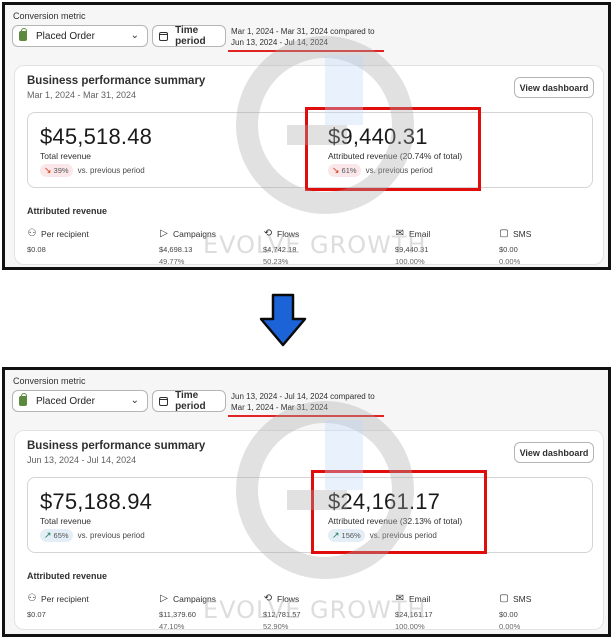  What do you see at coordinates (283, 320) in the screenshot?
I see `down-arrow-icon` at bounding box center [283, 320].